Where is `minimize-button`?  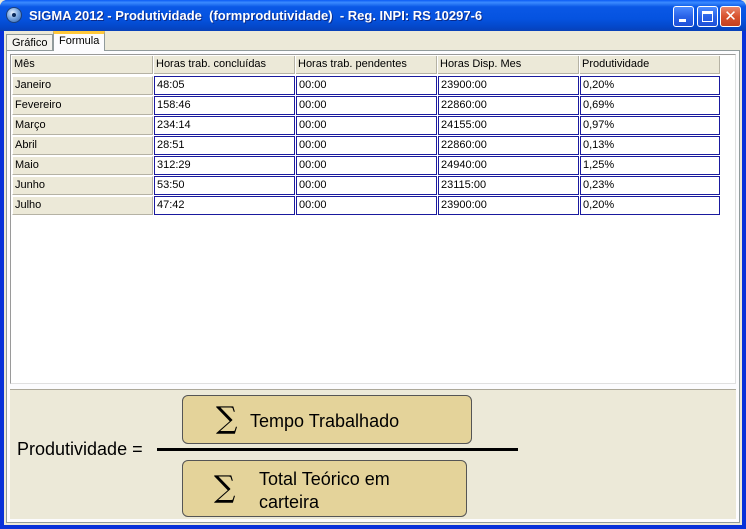
minimize-button is located at coordinates (683, 16).